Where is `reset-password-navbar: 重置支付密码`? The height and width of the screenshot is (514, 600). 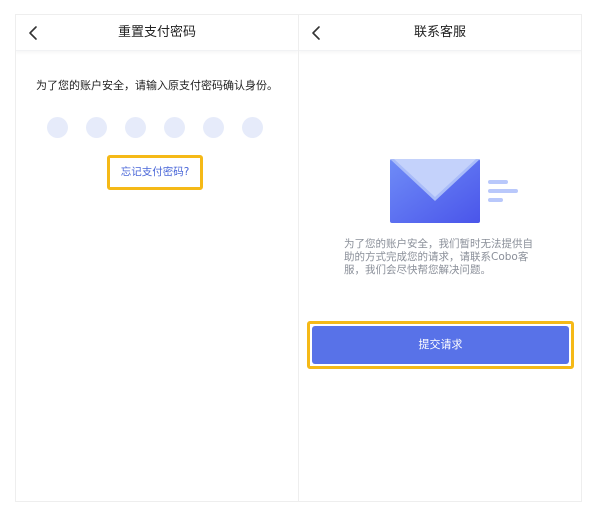 reset-password-navbar: 重置支付密码 is located at coordinates (157, 33).